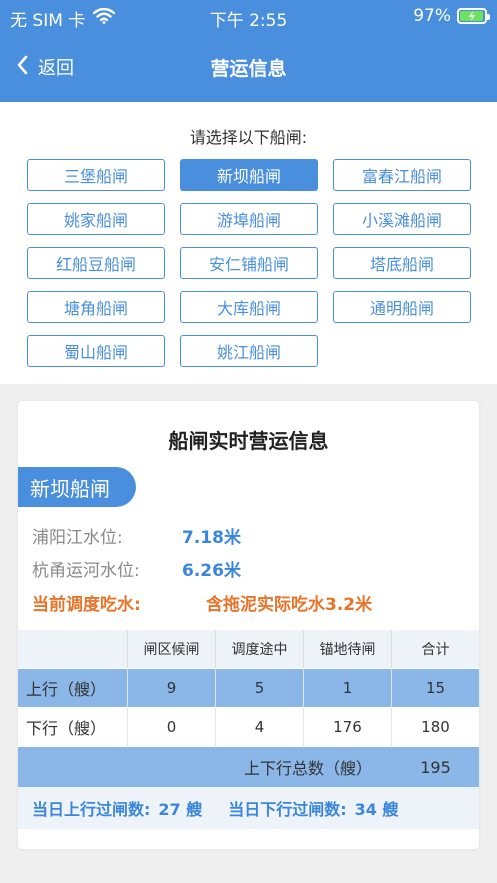 The height and width of the screenshot is (883, 497). What do you see at coordinates (73, 649) in the screenshot?
I see `header-cell` at bounding box center [73, 649].